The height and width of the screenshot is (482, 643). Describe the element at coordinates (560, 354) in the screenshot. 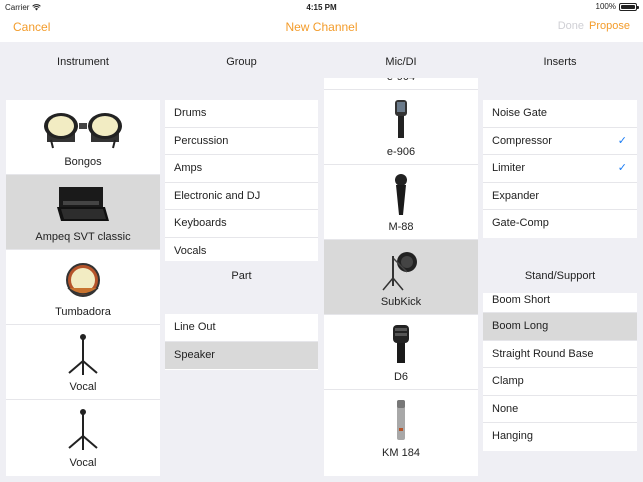

I see `stand-item-straight-round-base: Straight Round Base` at that location.